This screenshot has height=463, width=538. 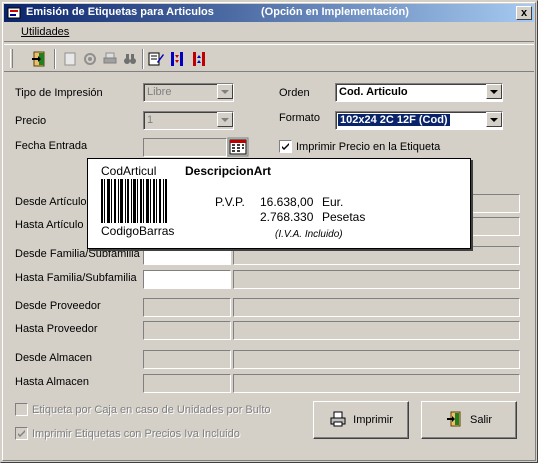 What do you see at coordinates (134, 201) in the screenshot?
I see `barcode-icon` at bounding box center [134, 201].